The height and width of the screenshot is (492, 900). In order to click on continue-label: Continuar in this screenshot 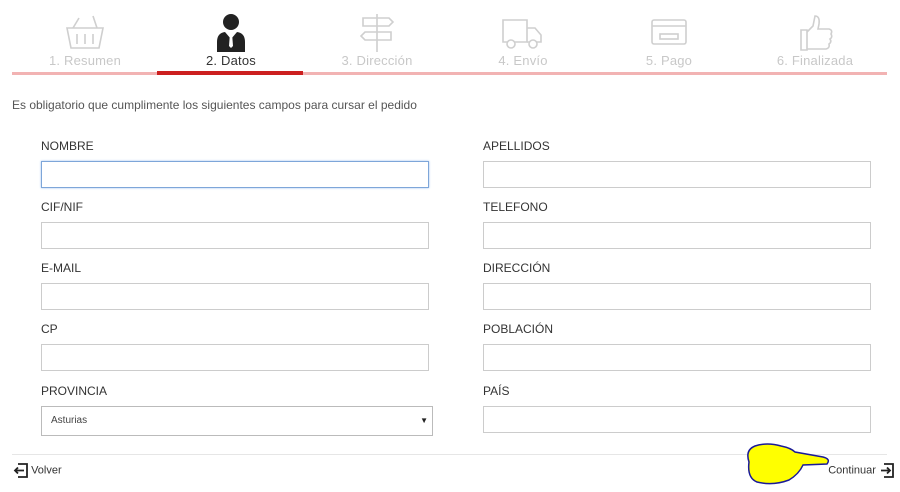, I will do `click(852, 470)`.